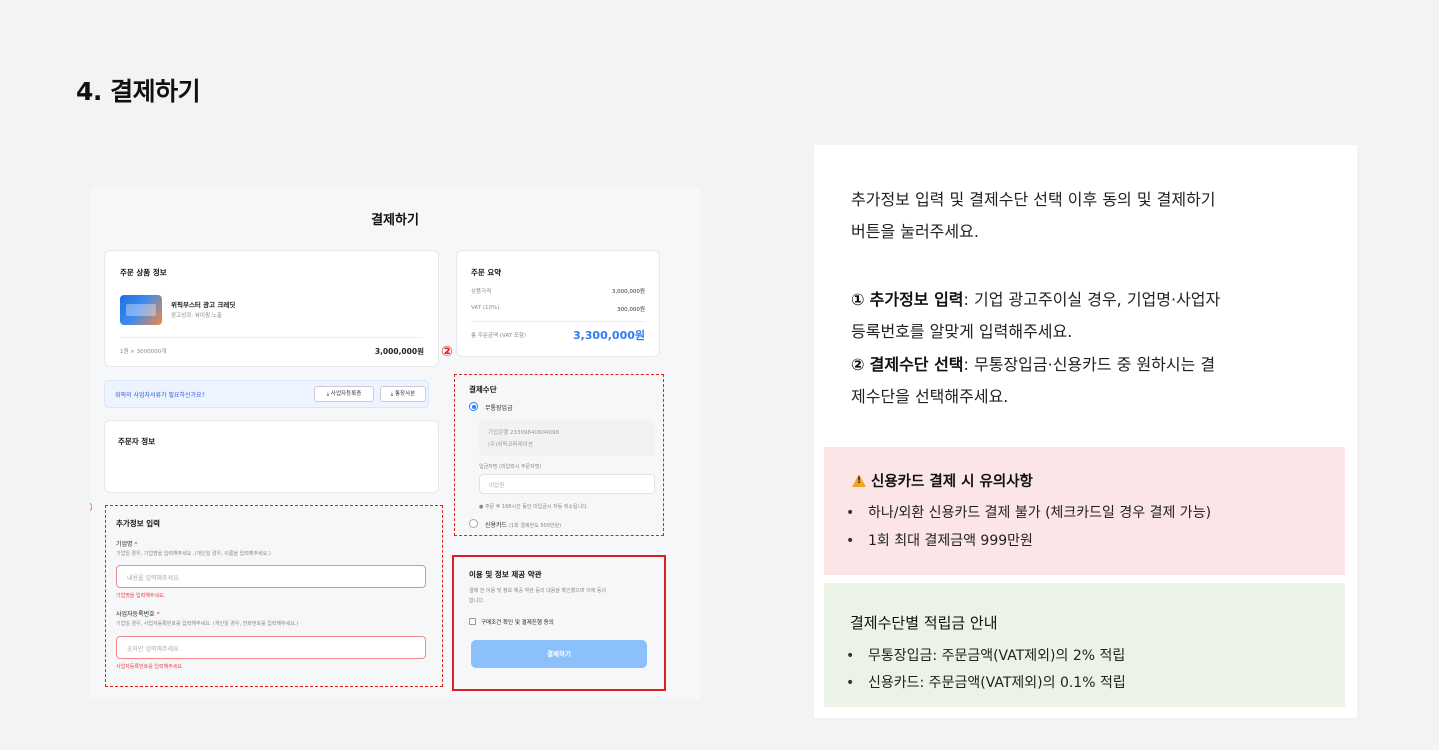 Image resolution: width=1439 pixels, height=750 pixels. What do you see at coordinates (196, 316) in the screenshot?
I see `product-sub: 광고성과: 뷰이핑,노출` at bounding box center [196, 316].